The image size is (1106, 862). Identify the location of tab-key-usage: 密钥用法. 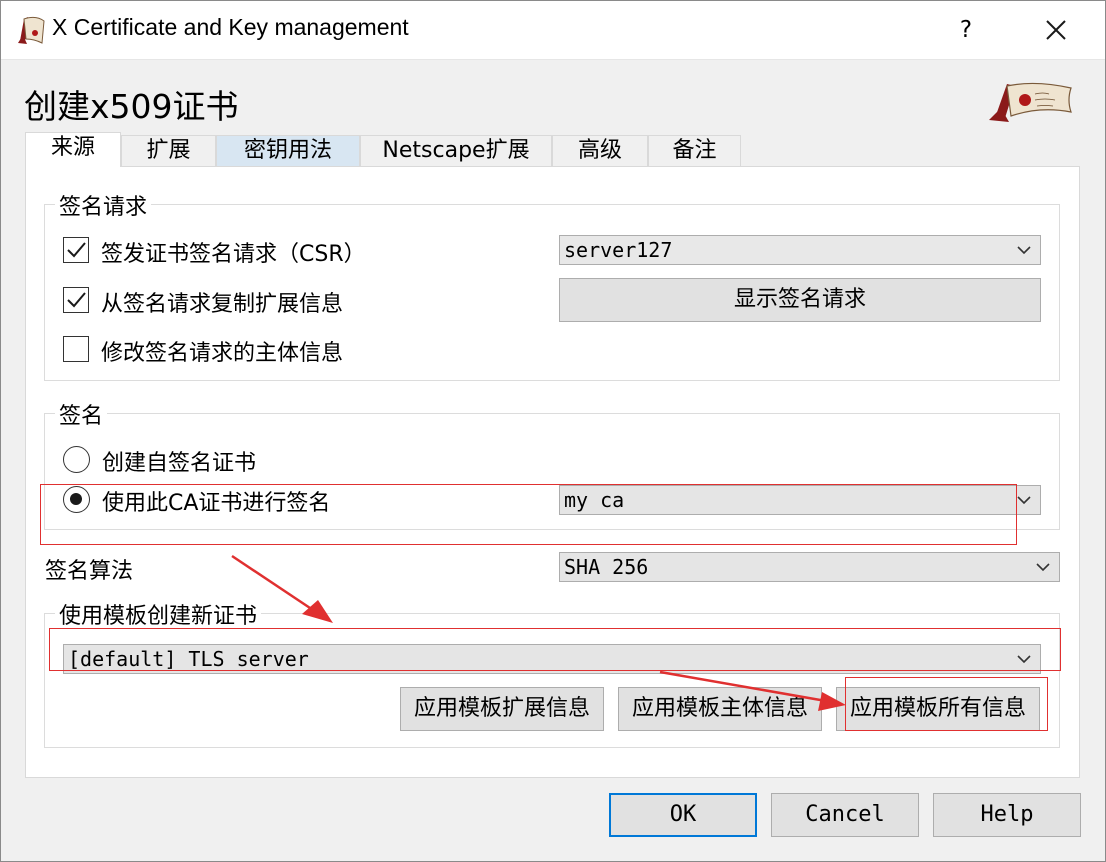
(288, 150).